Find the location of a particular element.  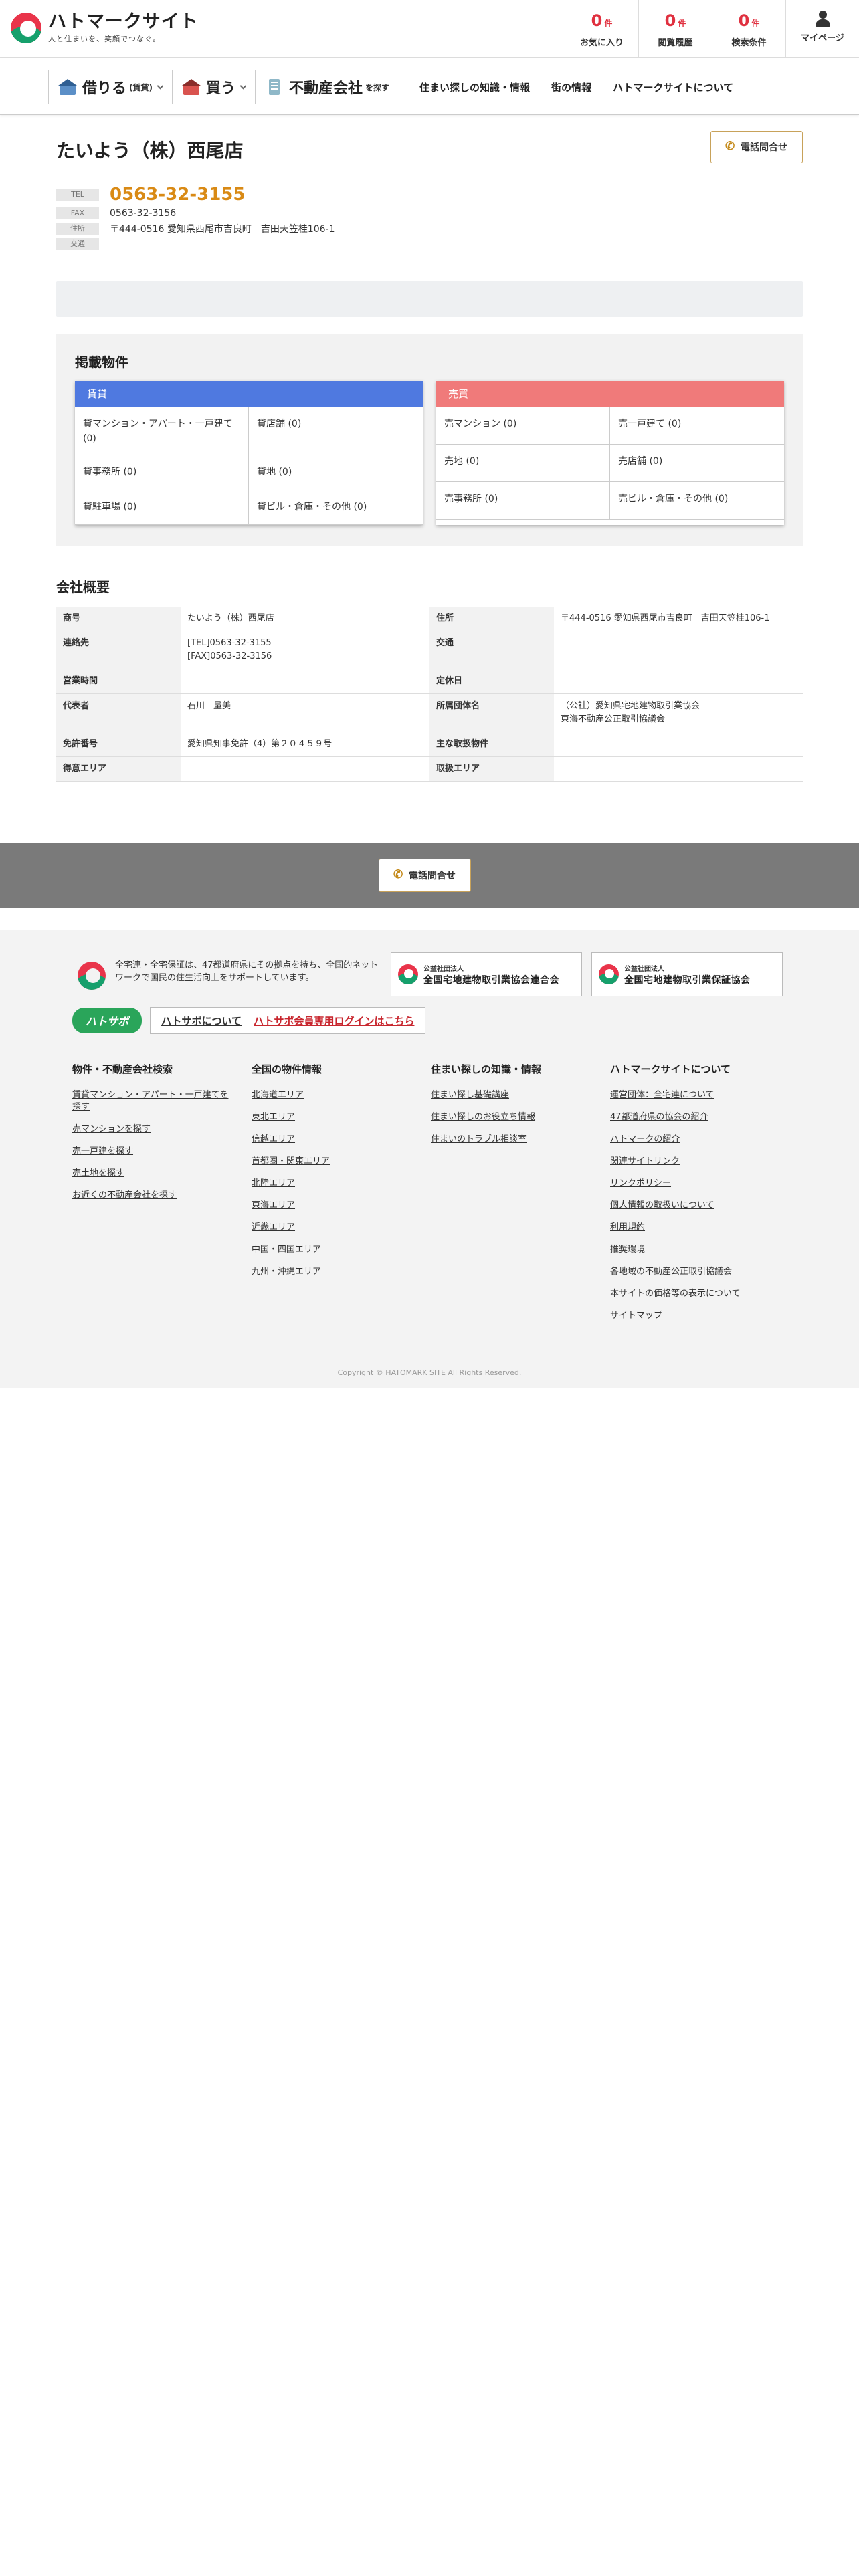

hatomark-logo-icon is located at coordinates (26, 28).